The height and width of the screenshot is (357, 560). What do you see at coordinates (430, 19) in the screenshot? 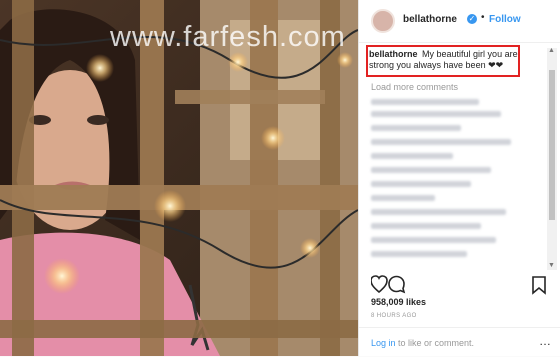
I see `username-link: bellathorne` at bounding box center [430, 19].